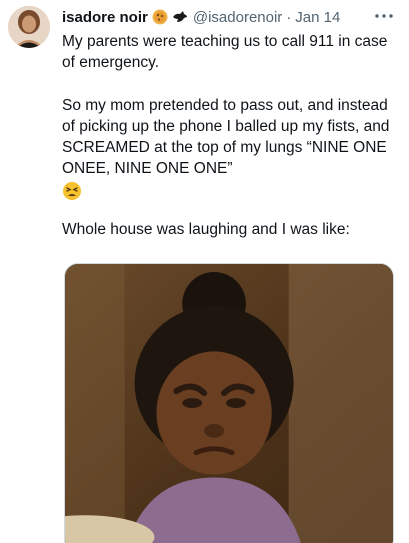 The image size is (409, 543). What do you see at coordinates (237, 17) in the screenshot?
I see `handle: @isadorenoir` at bounding box center [237, 17].